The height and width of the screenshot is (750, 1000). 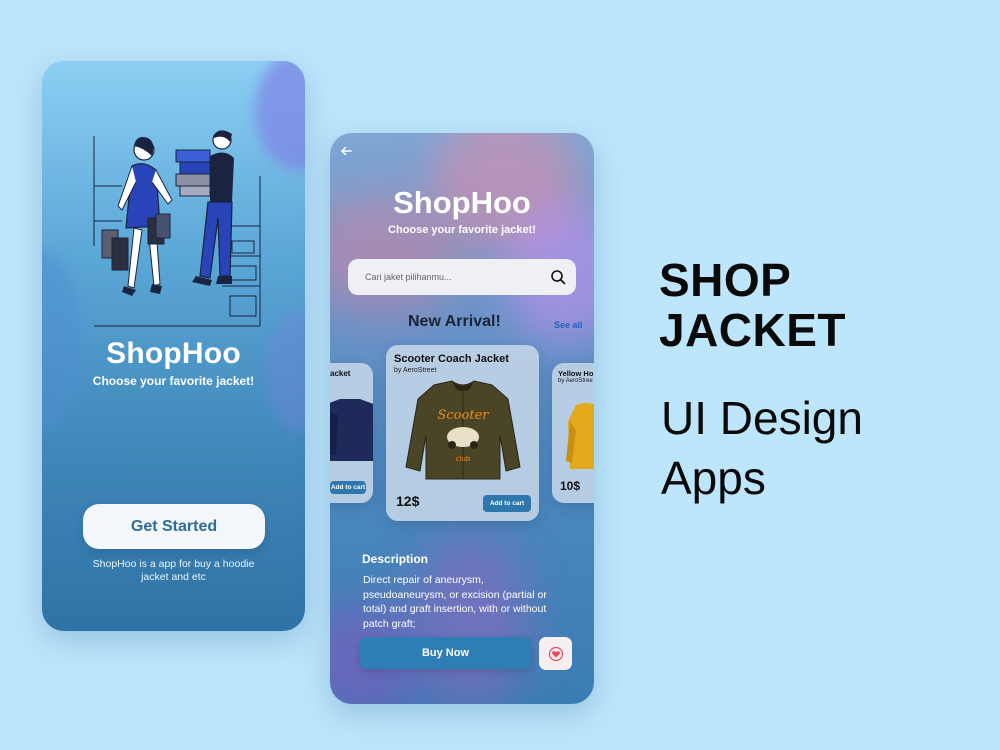 What do you see at coordinates (408, 501) in the screenshot?
I see `card-price: 12$` at bounding box center [408, 501].